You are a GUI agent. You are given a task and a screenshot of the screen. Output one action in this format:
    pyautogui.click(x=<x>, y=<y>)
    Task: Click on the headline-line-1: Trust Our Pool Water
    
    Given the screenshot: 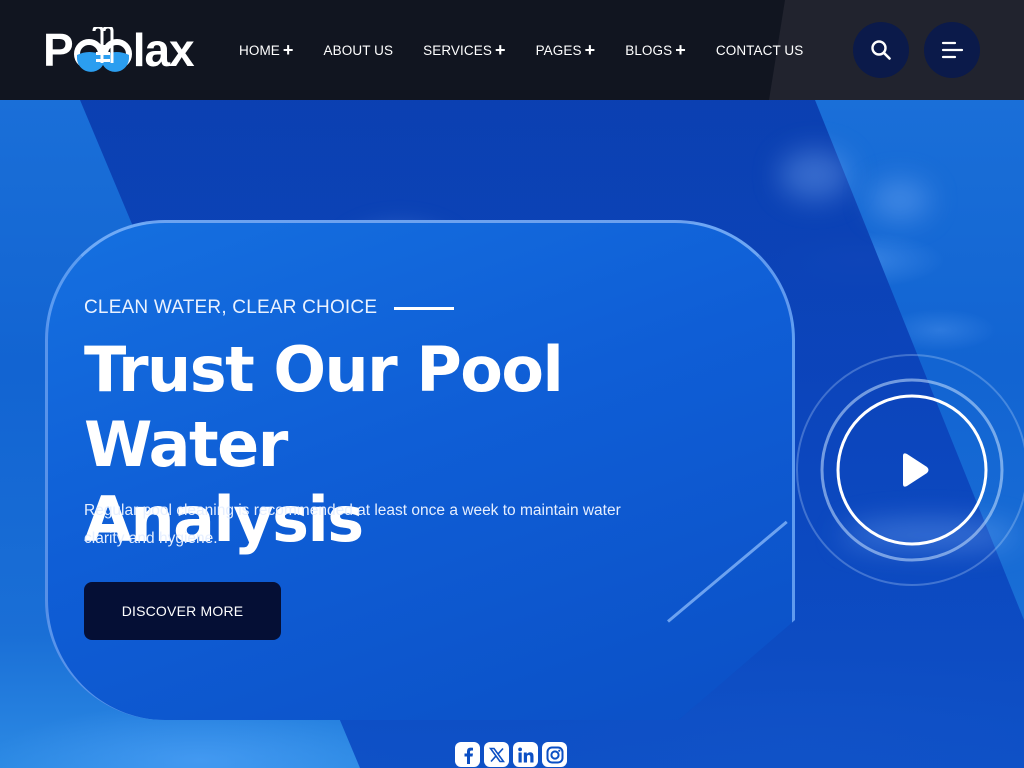 What is the action you would take?
    pyautogui.click(x=324, y=407)
    